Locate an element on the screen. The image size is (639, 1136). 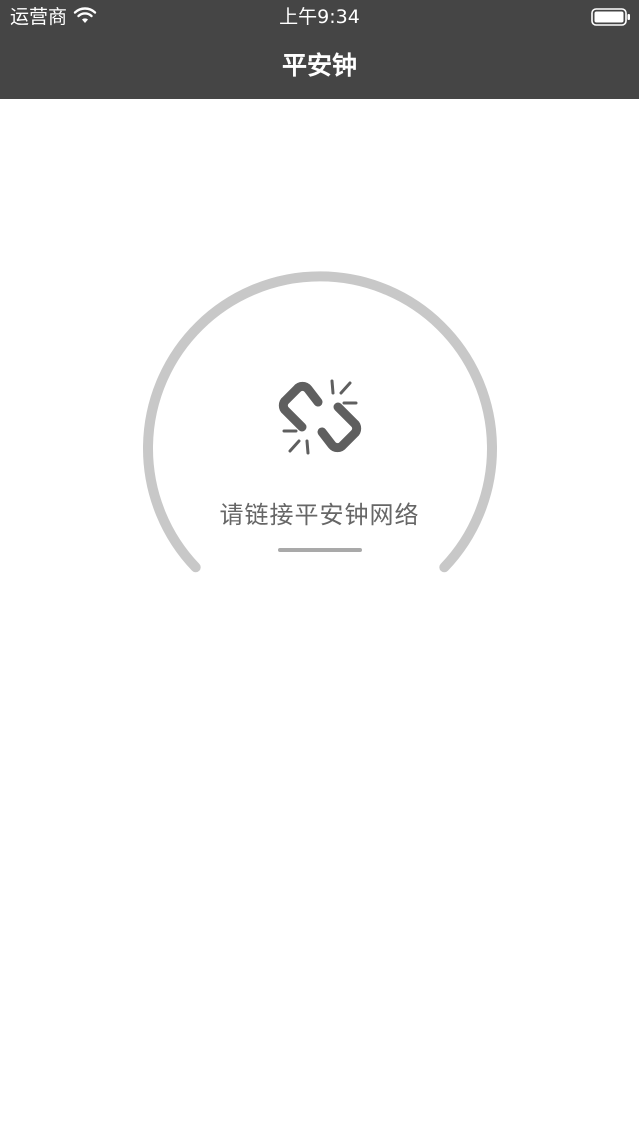
app-header: 运营商 上午9:34 平安钟 is located at coordinates (319, 49).